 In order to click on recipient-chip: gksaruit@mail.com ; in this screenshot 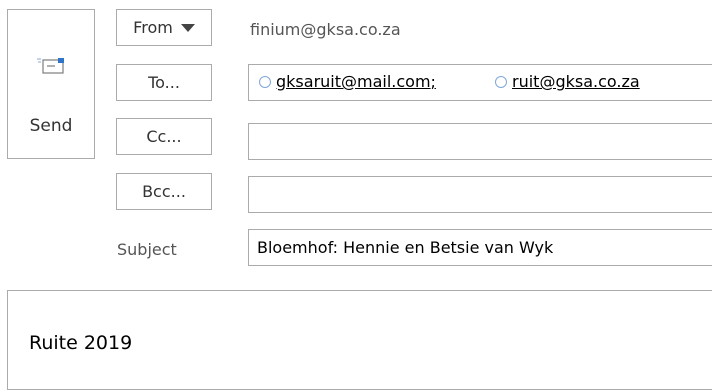, I will do `click(347, 81)`.